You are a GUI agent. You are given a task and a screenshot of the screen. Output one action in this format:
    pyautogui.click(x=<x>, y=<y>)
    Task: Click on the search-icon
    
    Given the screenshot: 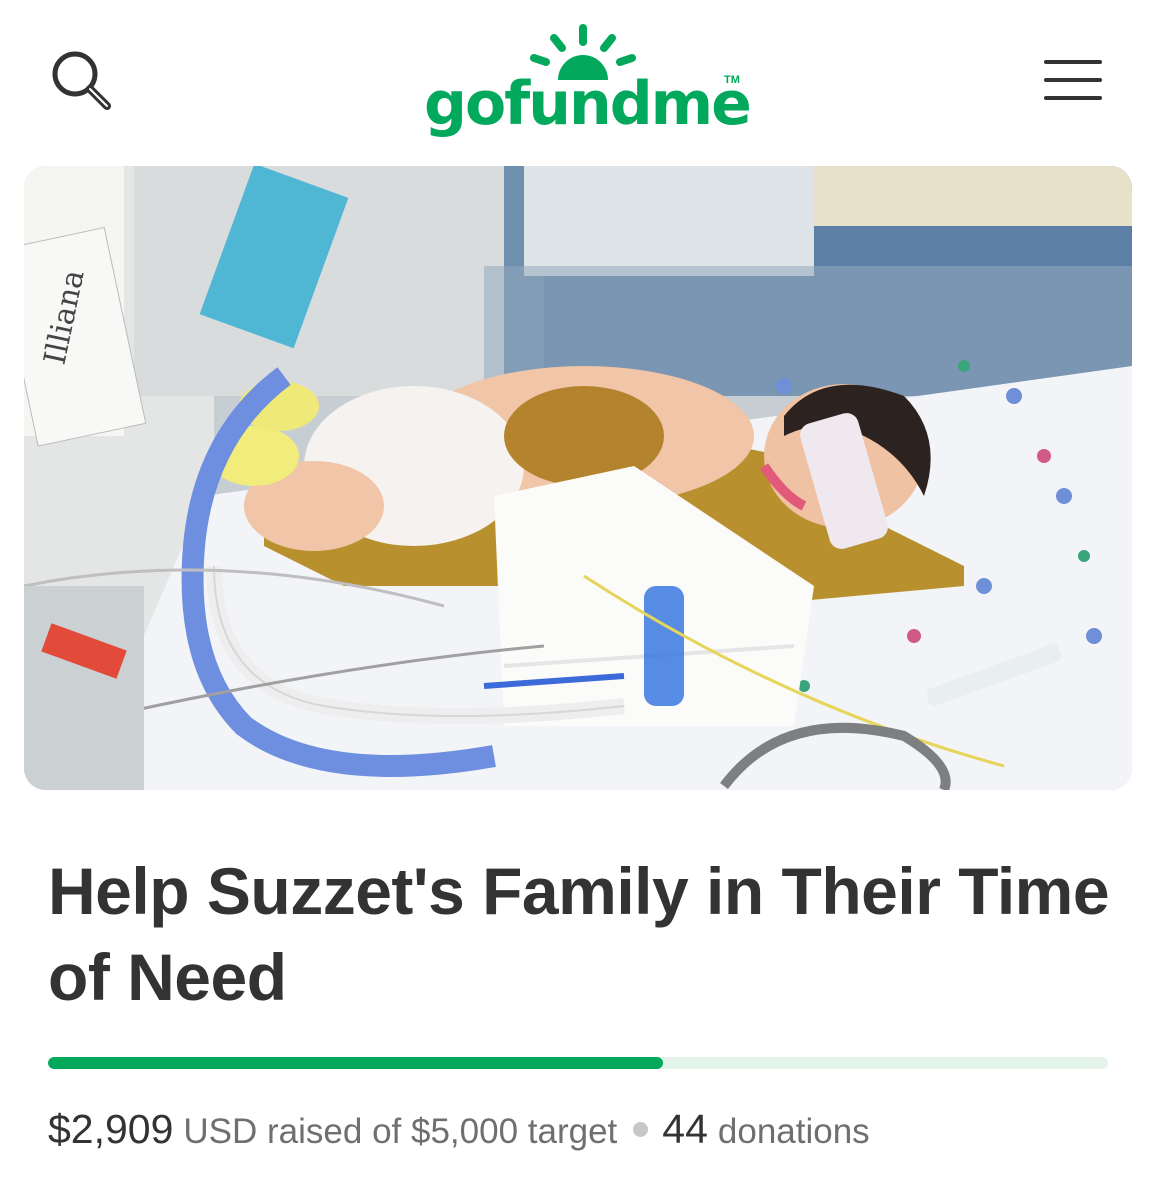 What is the action you would take?
    pyautogui.click(x=81, y=80)
    